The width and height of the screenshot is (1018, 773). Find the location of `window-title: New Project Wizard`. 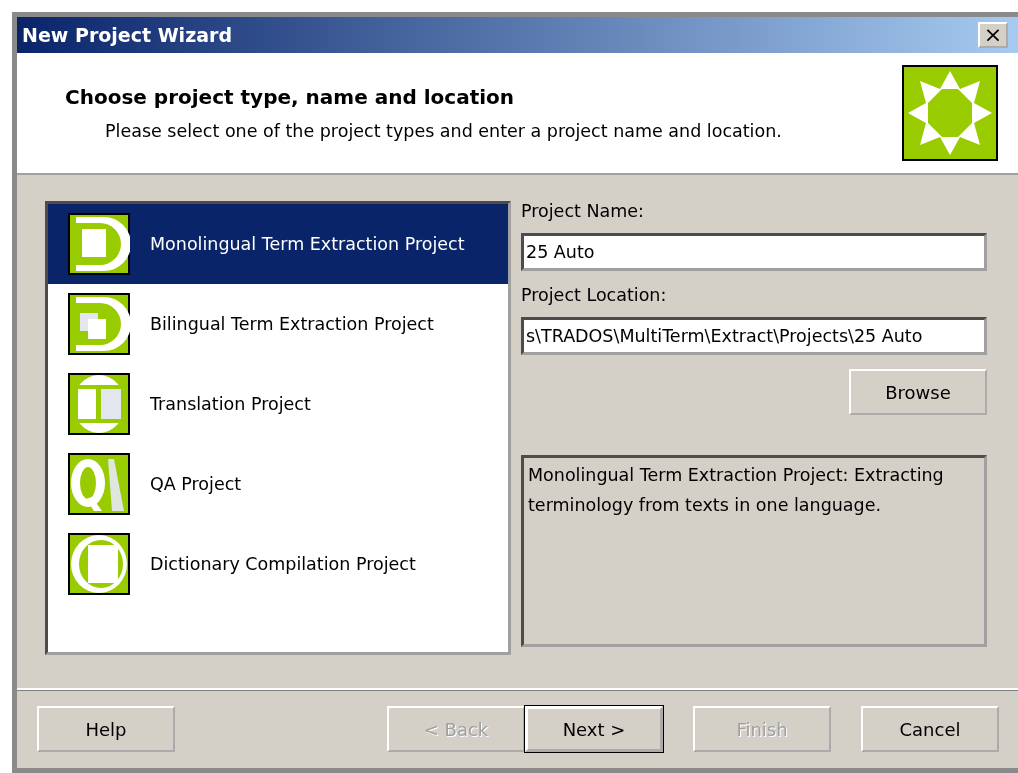

window-title: New Project Wizard is located at coordinates (127, 35).